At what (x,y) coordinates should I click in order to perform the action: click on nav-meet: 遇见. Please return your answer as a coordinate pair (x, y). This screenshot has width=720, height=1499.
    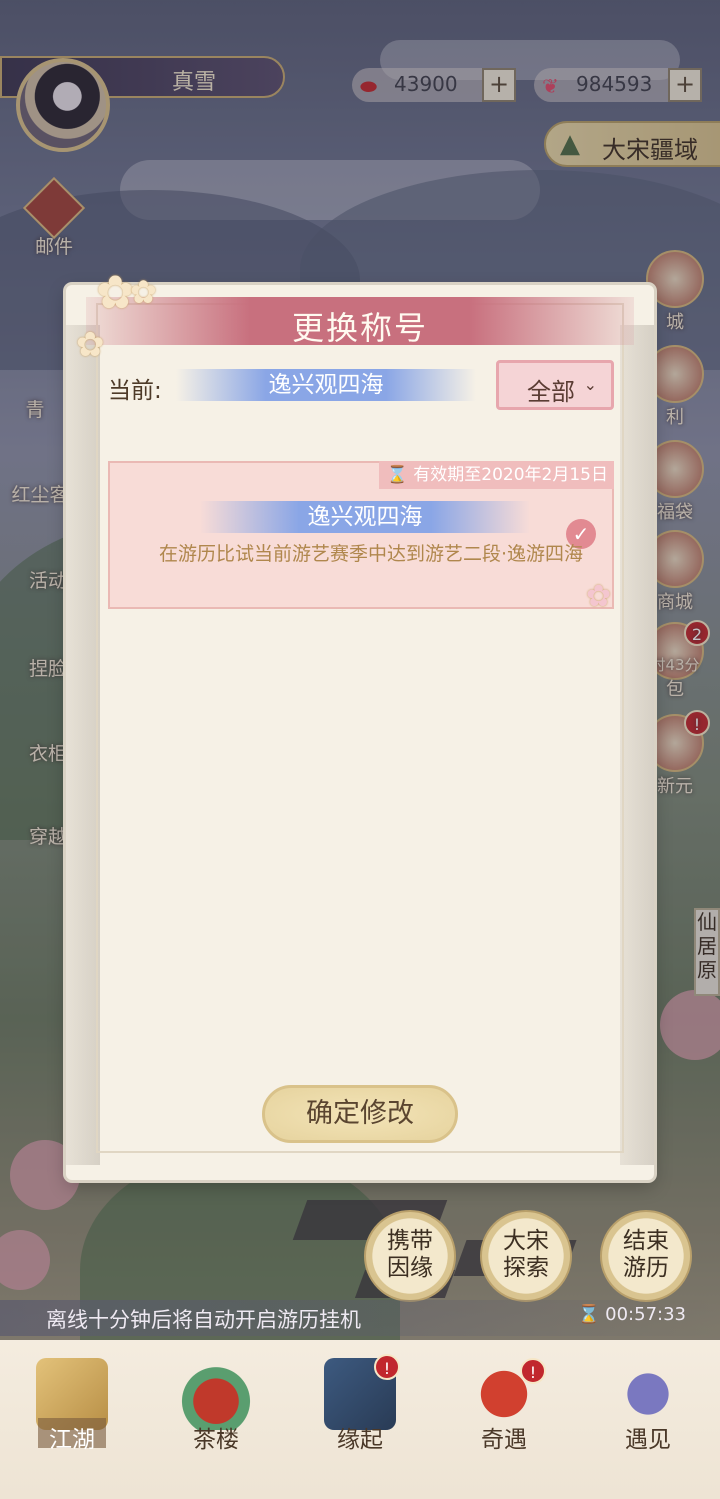
    Looking at the image, I should click on (648, 1419).